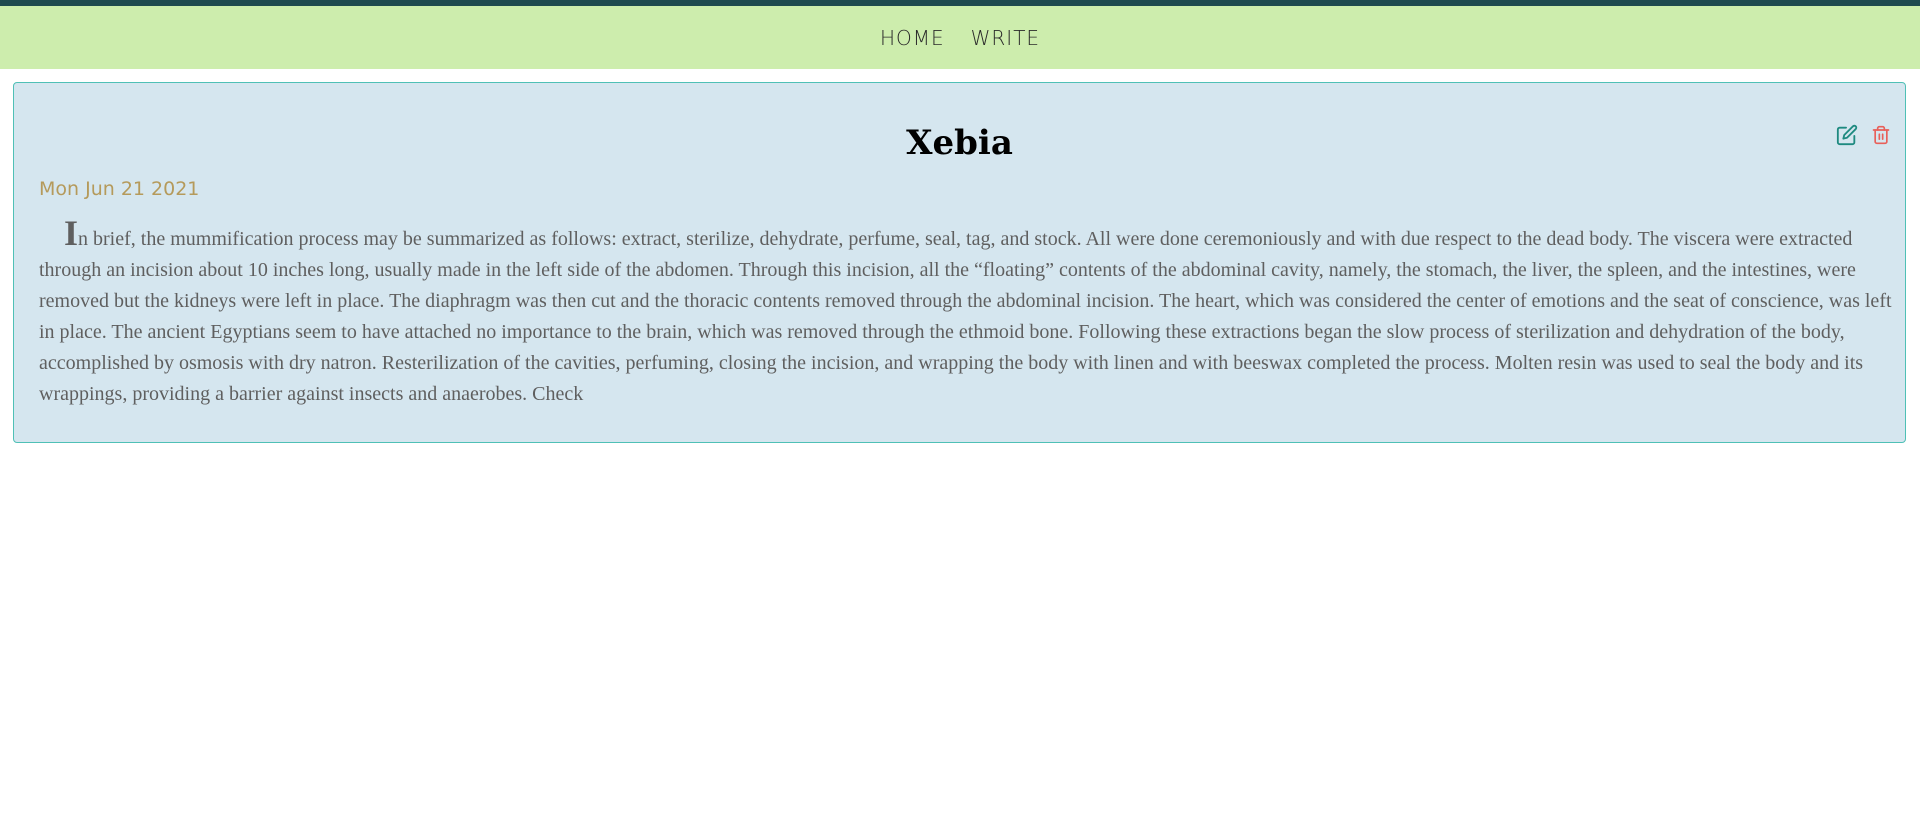 Image resolution: width=1920 pixels, height=831 pixels. What do you see at coordinates (960, 37) in the screenshot?
I see `navbar: HOME WRITE` at bounding box center [960, 37].